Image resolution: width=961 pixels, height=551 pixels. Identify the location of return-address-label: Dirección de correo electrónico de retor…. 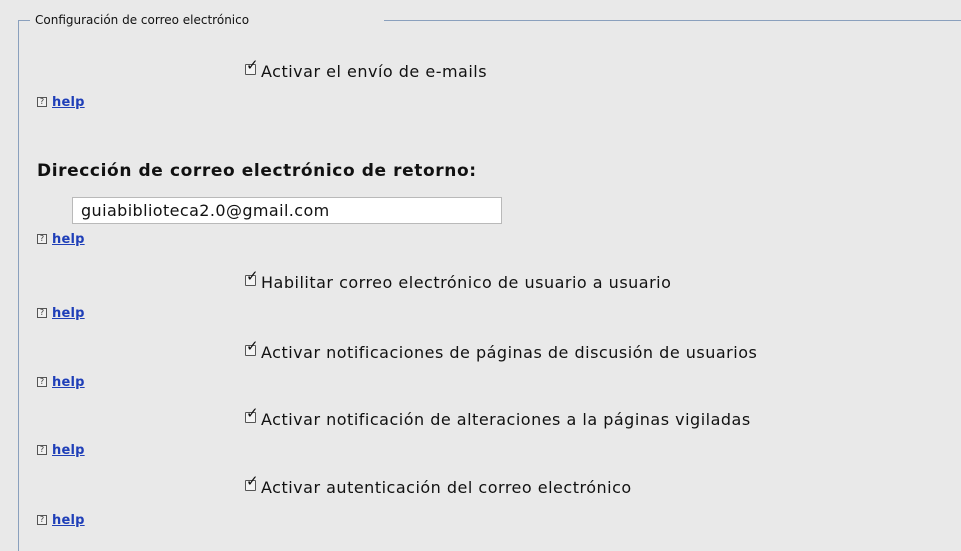
(257, 171).